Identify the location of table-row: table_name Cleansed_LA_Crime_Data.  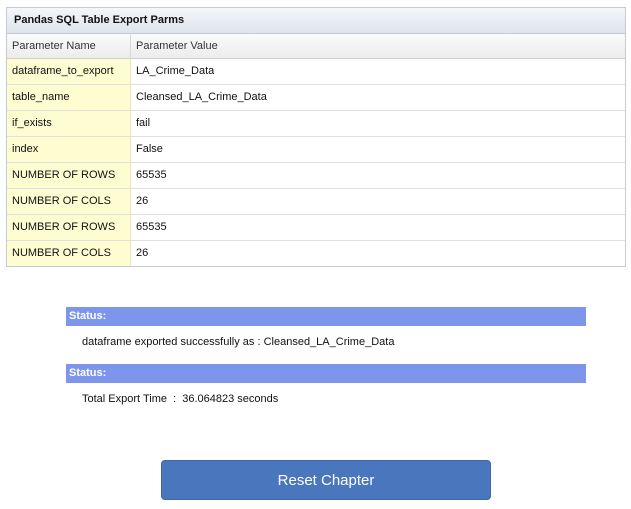
(316, 98).